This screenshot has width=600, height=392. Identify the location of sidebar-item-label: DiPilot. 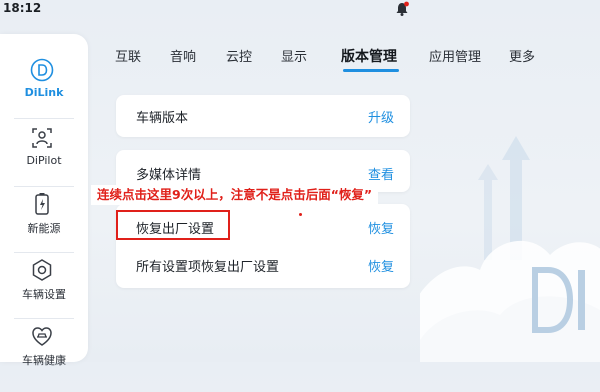
(44, 160).